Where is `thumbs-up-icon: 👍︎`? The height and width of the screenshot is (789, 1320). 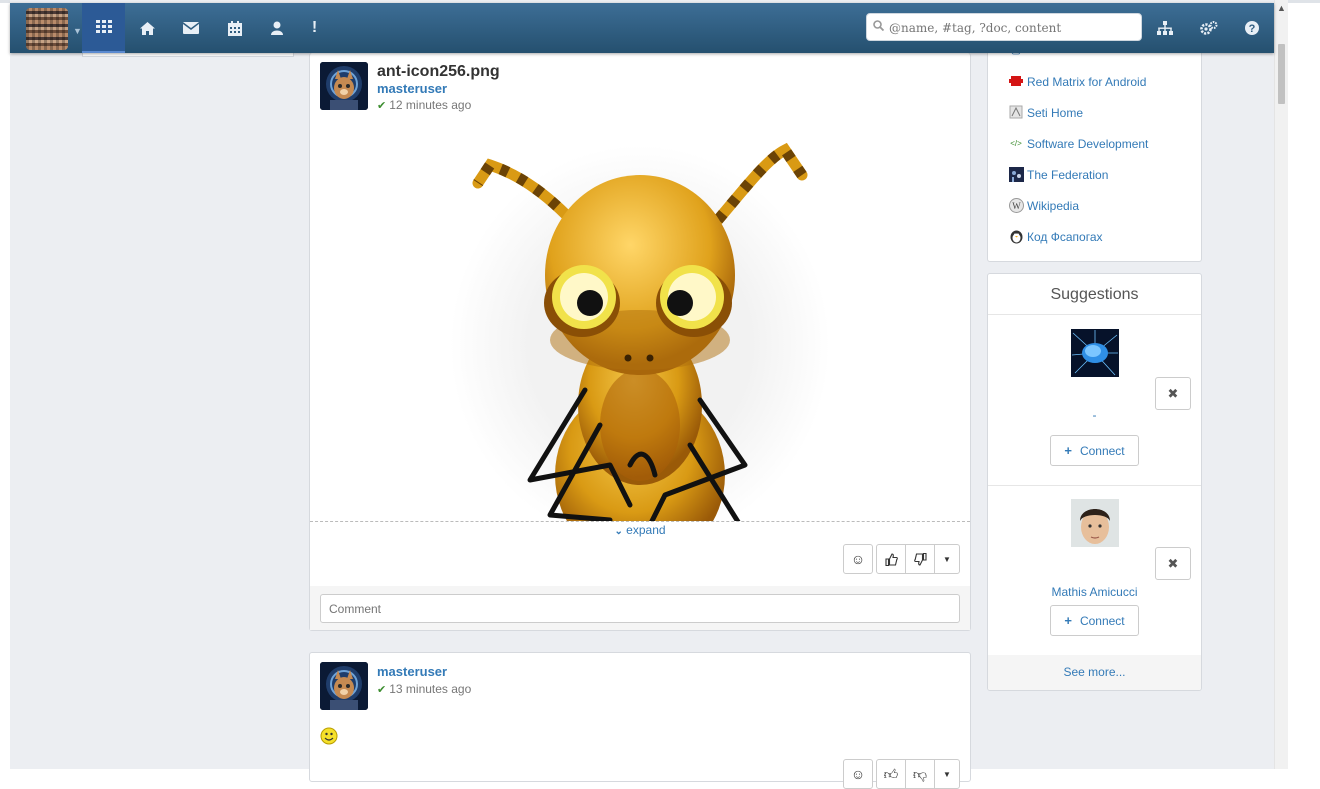
thumbs-up-icon: 👍︎ is located at coordinates (891, 773).